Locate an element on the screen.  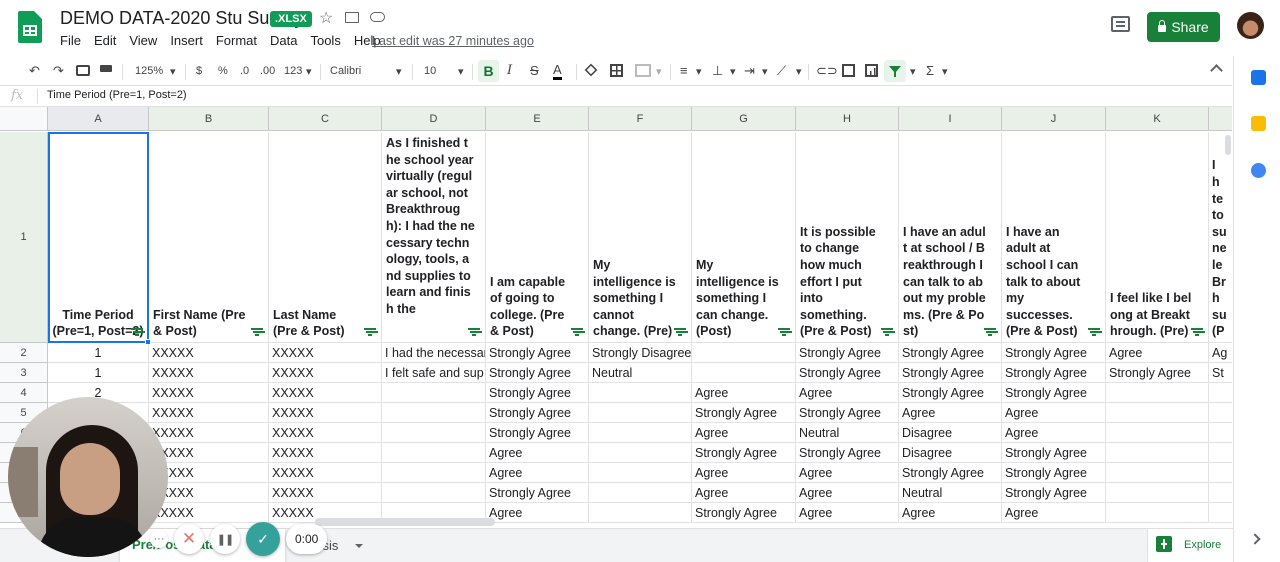
header-cell: Last Name (Pre & Post) is located at coordinates (325, 237).